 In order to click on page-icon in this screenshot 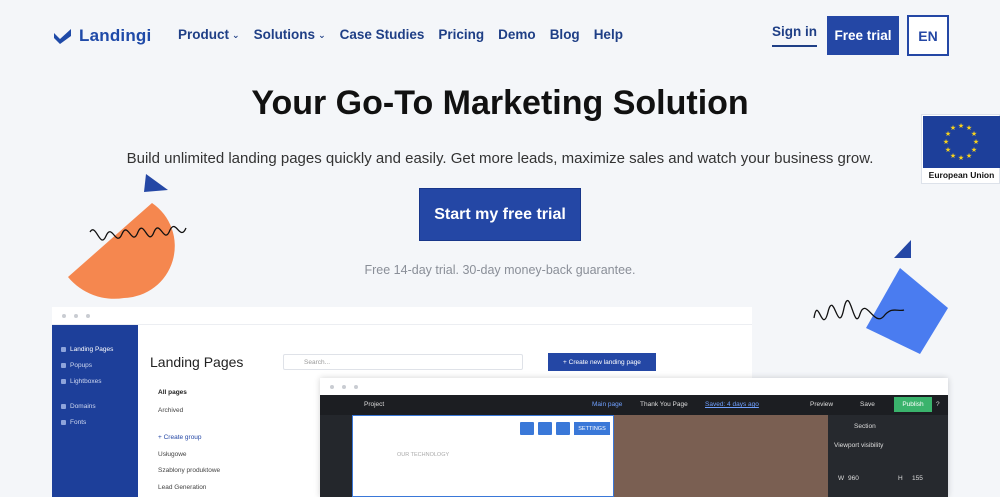, I will do `click(63, 349)`.